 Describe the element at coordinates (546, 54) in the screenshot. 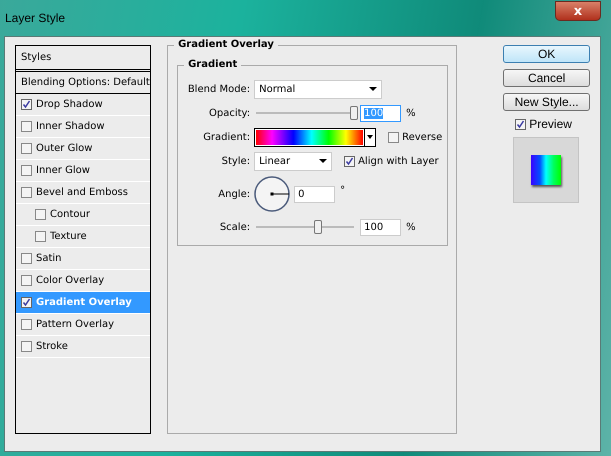

I see `ok-button: OK` at that location.